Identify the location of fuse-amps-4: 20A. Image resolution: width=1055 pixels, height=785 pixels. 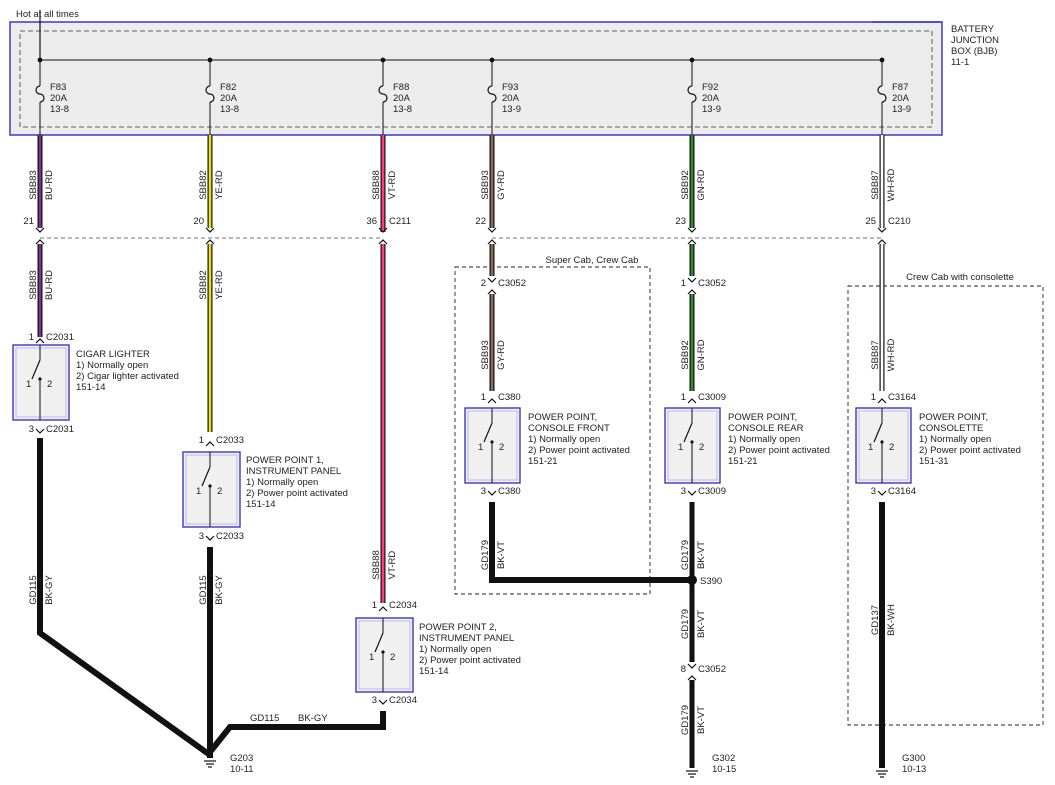
(711, 98).